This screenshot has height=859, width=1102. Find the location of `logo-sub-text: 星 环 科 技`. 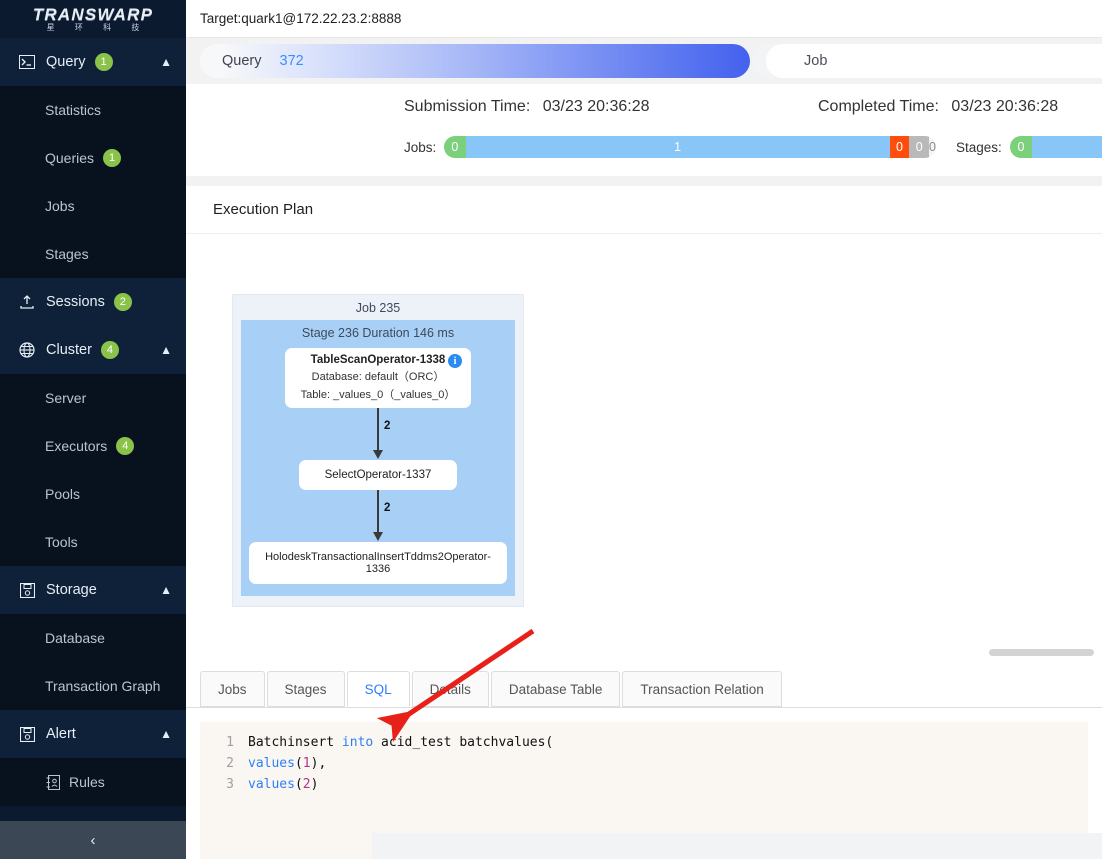

logo-sub-text: 星 环 科 技 is located at coordinates (97, 27).